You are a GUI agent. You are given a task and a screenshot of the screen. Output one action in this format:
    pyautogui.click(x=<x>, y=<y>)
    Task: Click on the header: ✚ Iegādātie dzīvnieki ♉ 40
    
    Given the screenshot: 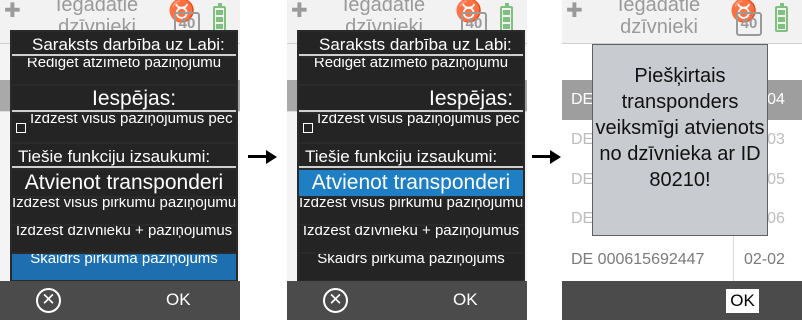 What is the action you would take?
    pyautogui.click(x=682, y=22)
    